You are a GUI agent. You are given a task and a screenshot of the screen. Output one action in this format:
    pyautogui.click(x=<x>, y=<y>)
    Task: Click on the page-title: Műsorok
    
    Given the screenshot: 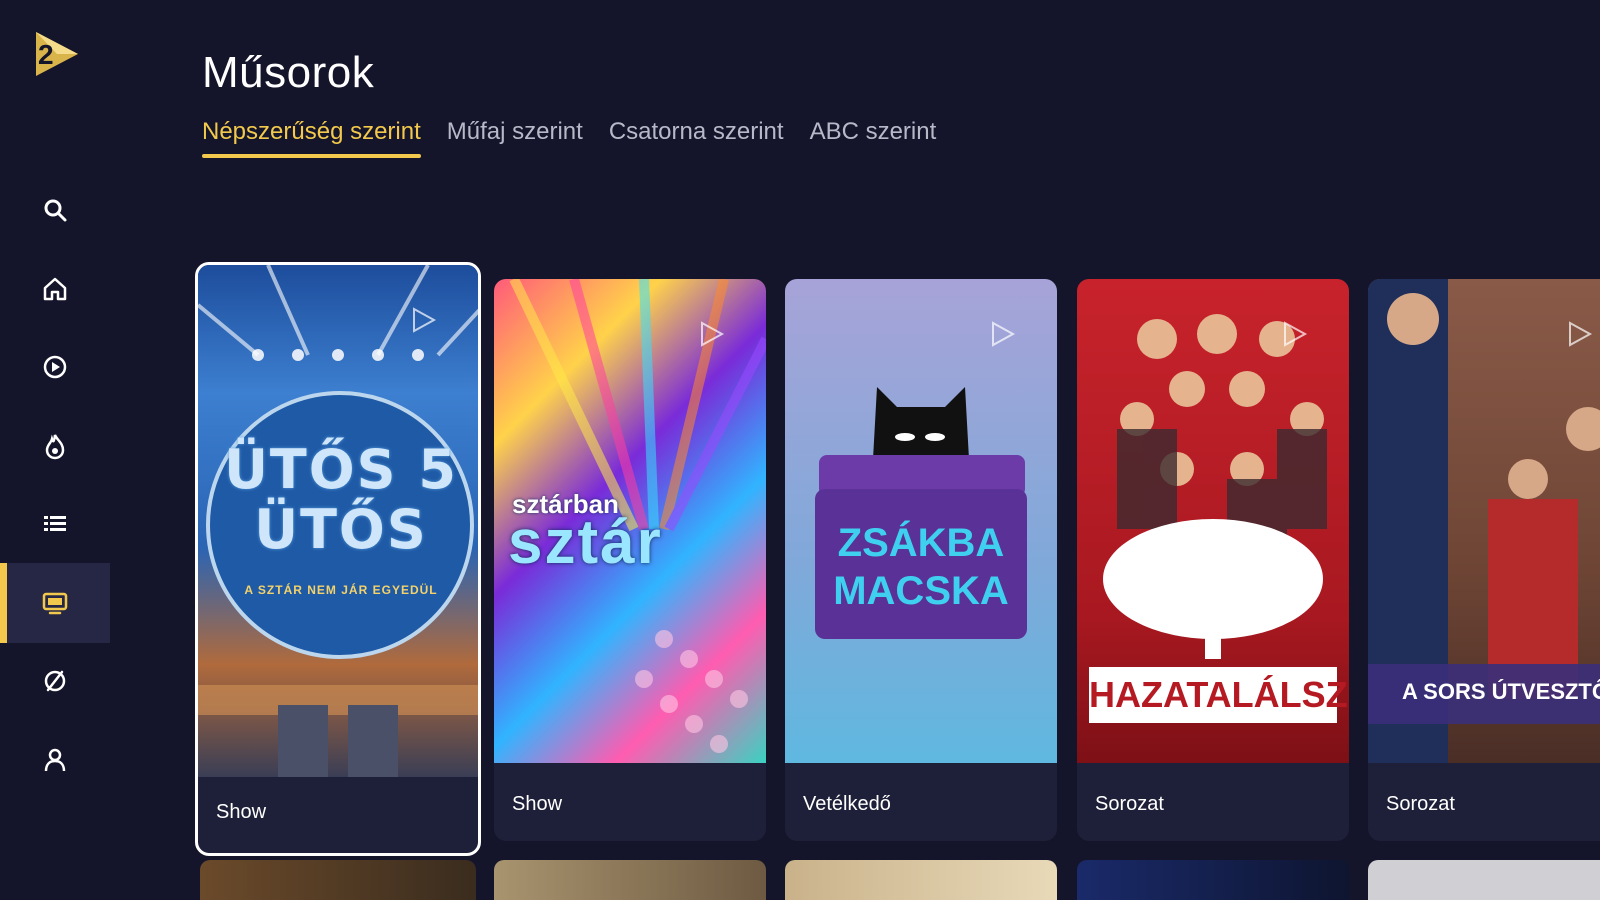 What is the action you would take?
    pyautogui.click(x=288, y=72)
    